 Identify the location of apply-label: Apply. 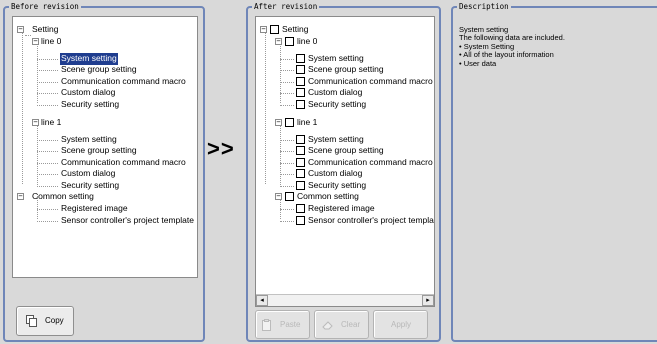
(401, 324).